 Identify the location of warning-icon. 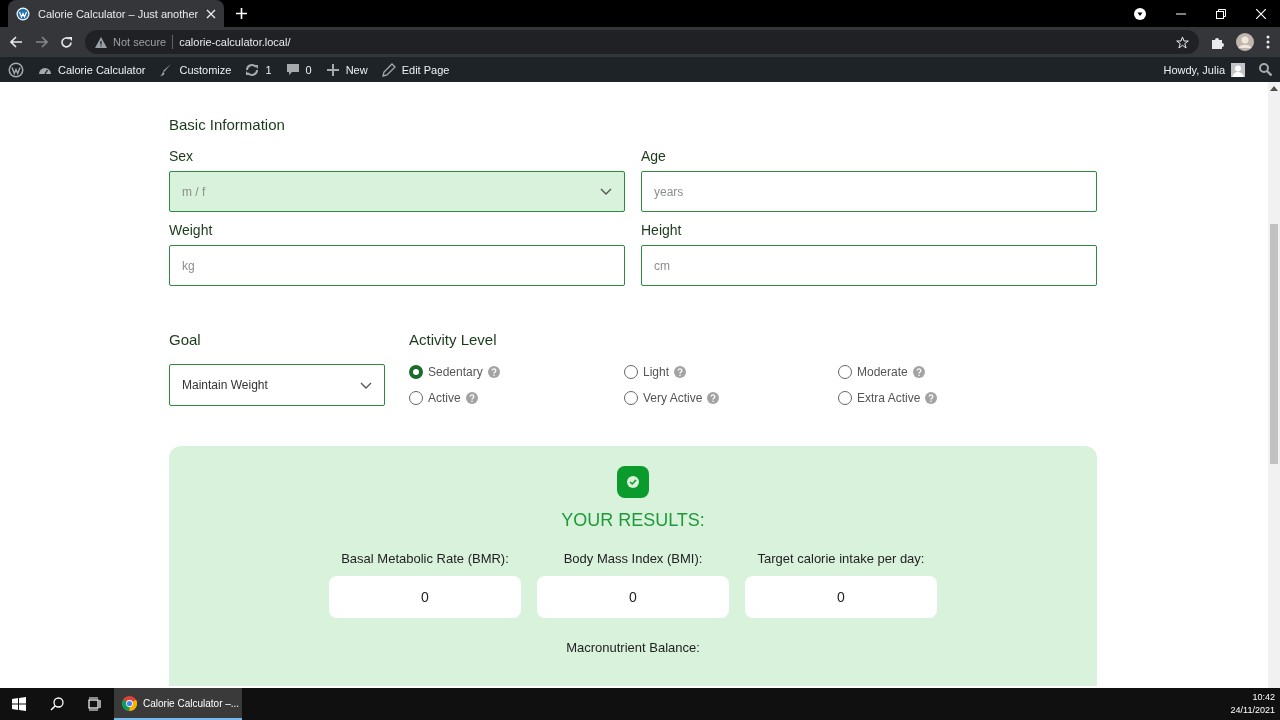
(101, 42).